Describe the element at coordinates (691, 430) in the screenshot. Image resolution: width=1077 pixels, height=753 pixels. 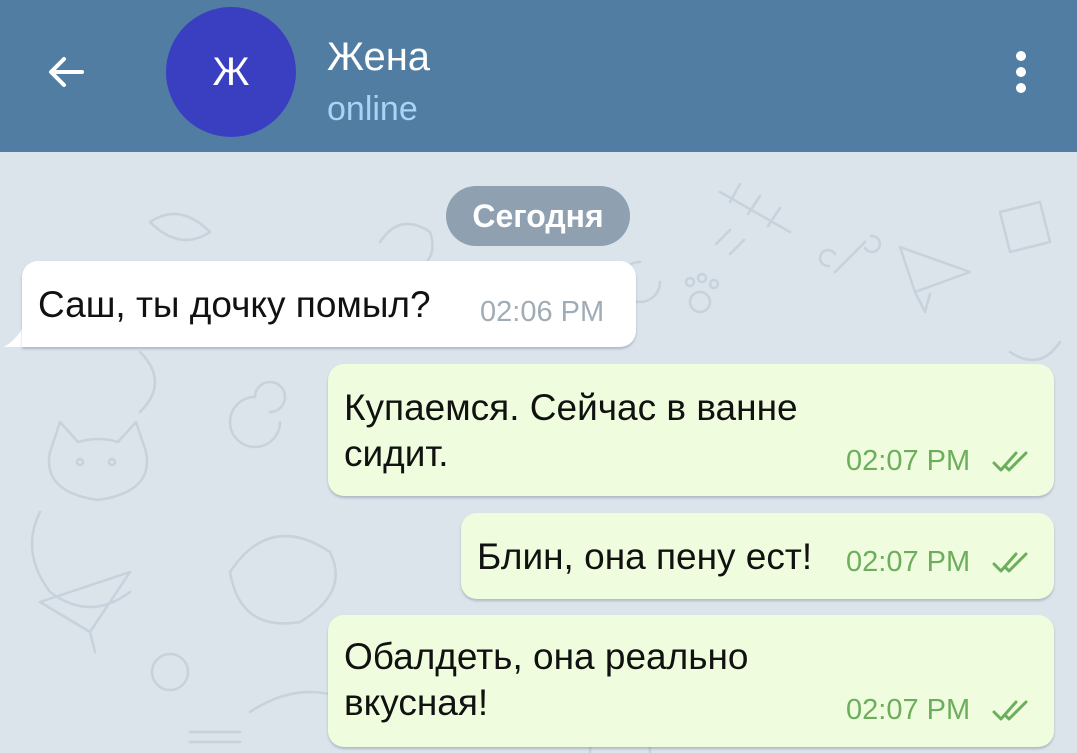
I see `message-bubble-outgoing: Купаемся. Сейчас в ванне сидит. 02:07 PM` at that location.